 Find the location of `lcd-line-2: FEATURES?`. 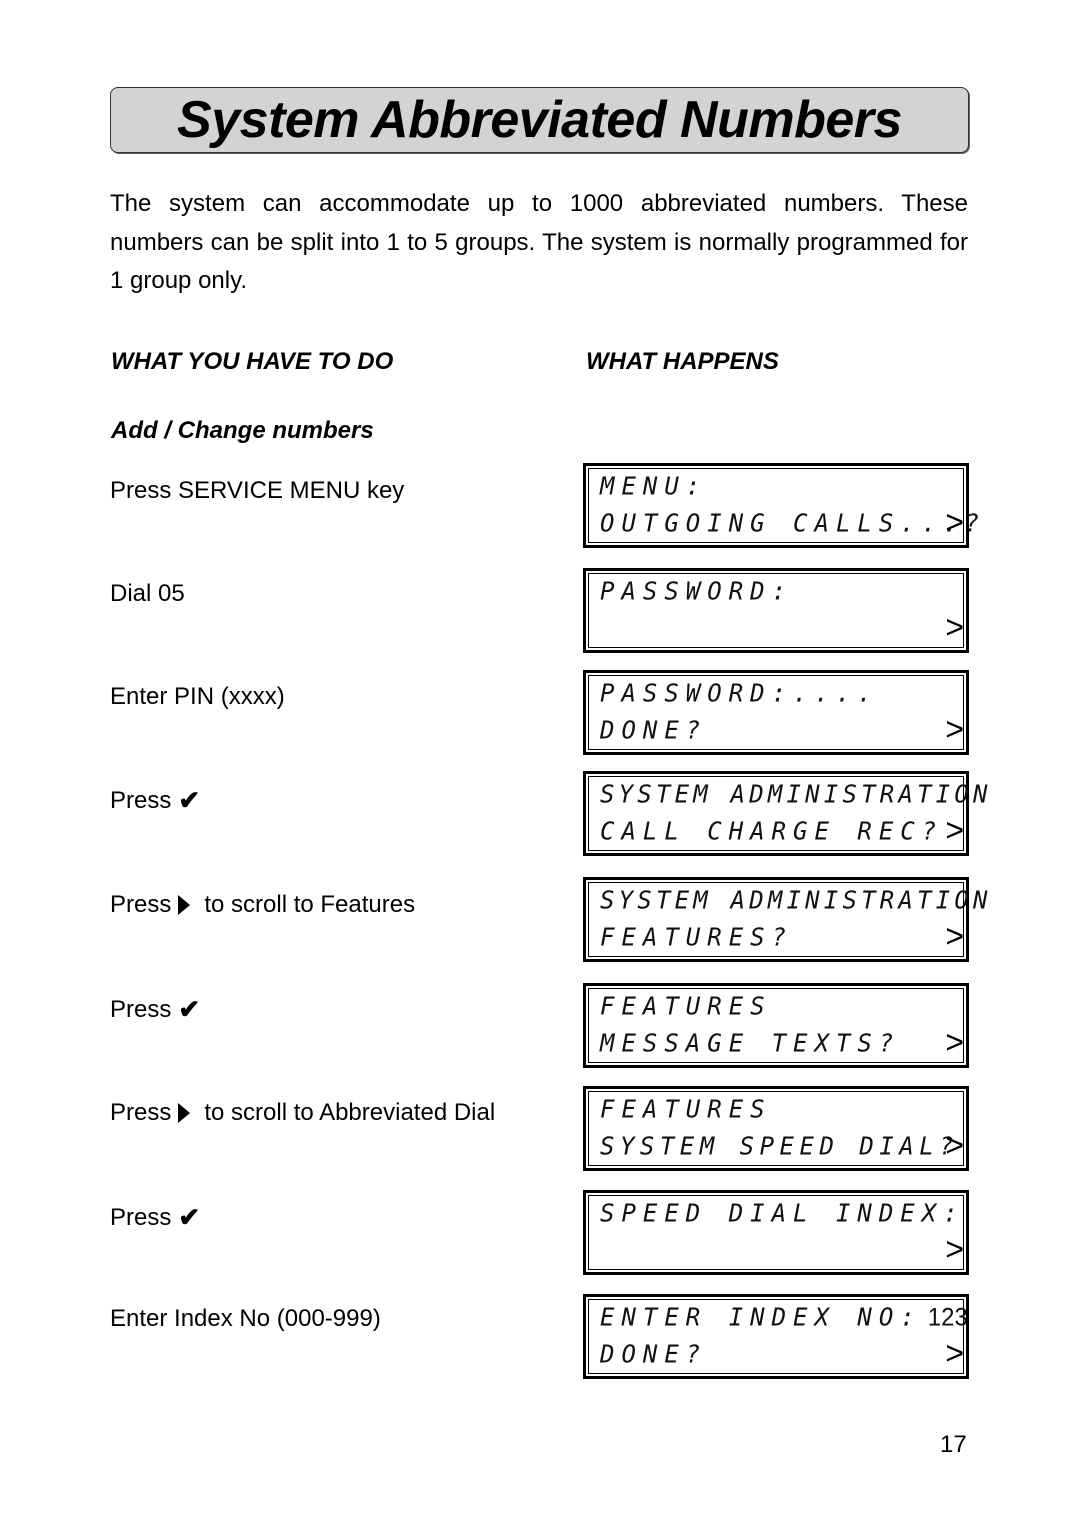

lcd-line-2: FEATURES? is located at coordinates (697, 937).